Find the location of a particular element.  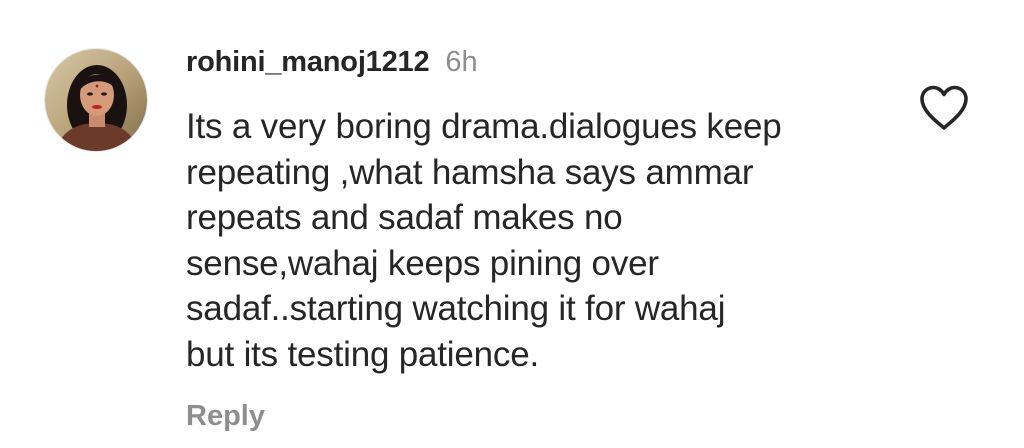

like-button is located at coordinates (944, 108).